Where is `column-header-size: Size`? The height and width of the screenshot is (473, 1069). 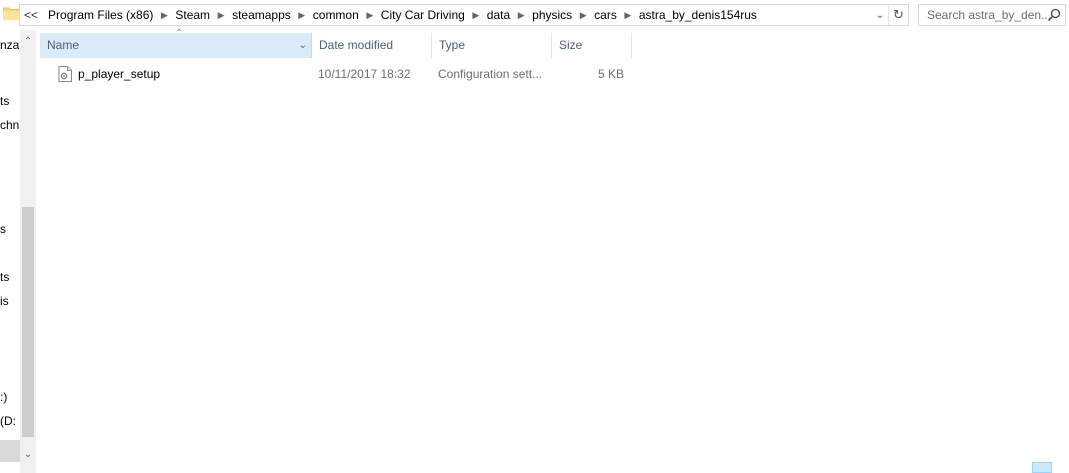
column-header-size: Size is located at coordinates (592, 45).